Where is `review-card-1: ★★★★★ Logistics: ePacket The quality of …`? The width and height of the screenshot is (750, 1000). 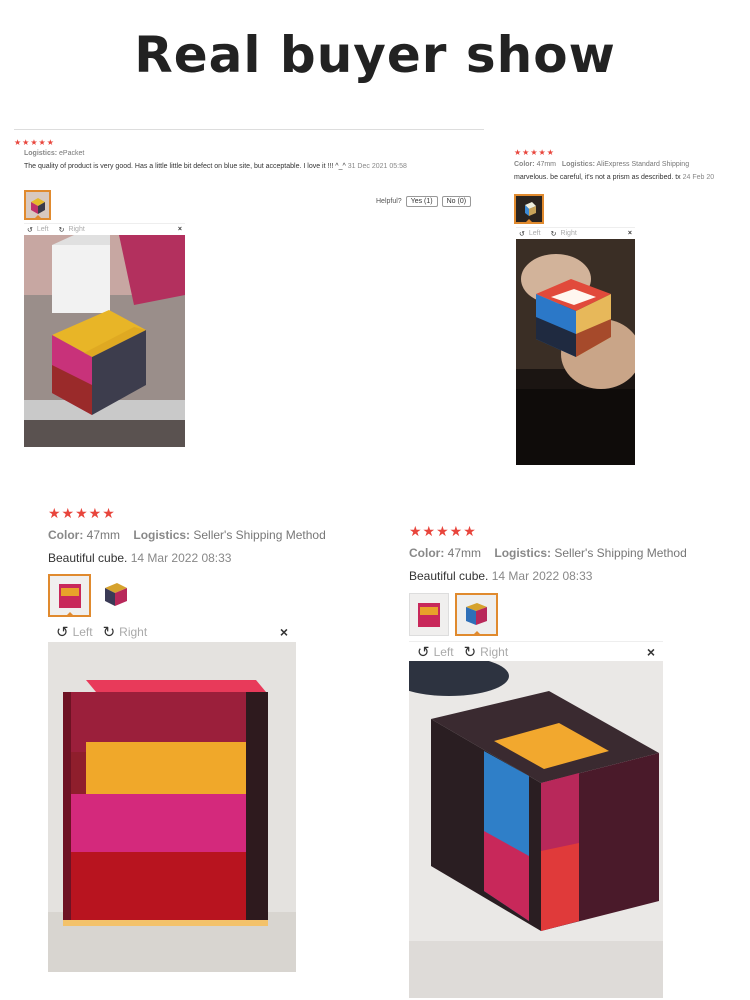
review-card-1: ★★★★★ Logistics: ePacket The quality of … is located at coordinates (250, 155).